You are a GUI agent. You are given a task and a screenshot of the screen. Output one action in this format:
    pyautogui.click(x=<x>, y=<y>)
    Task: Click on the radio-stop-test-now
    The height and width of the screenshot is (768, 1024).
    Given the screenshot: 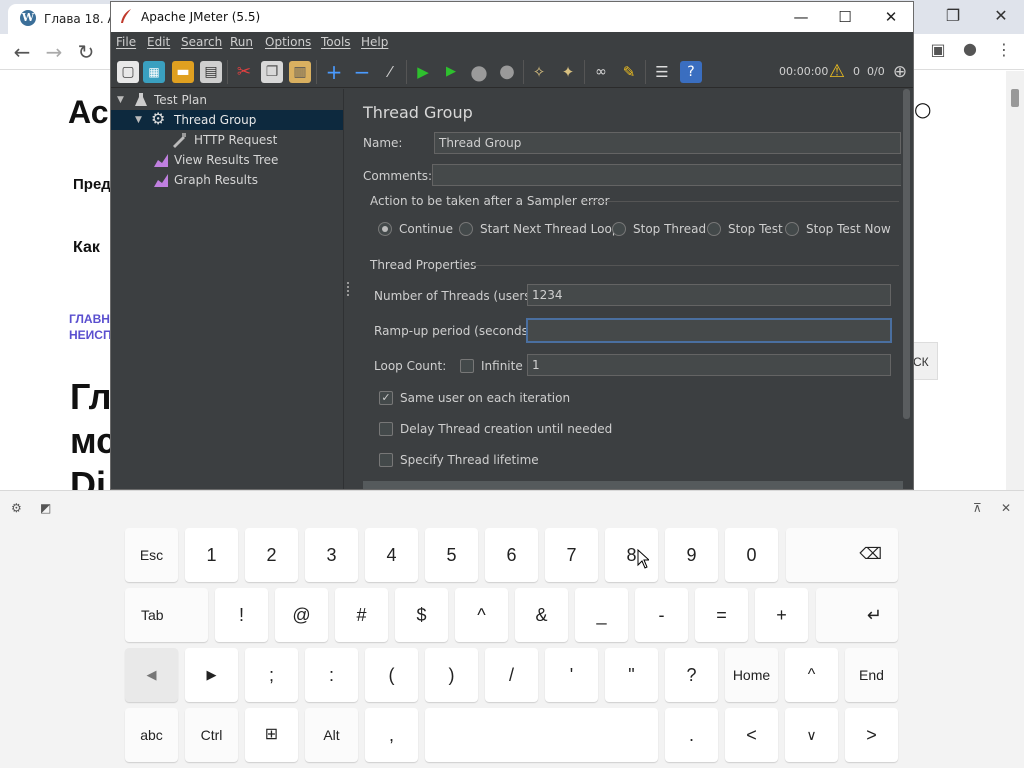 What is the action you would take?
    pyautogui.click(x=792, y=229)
    